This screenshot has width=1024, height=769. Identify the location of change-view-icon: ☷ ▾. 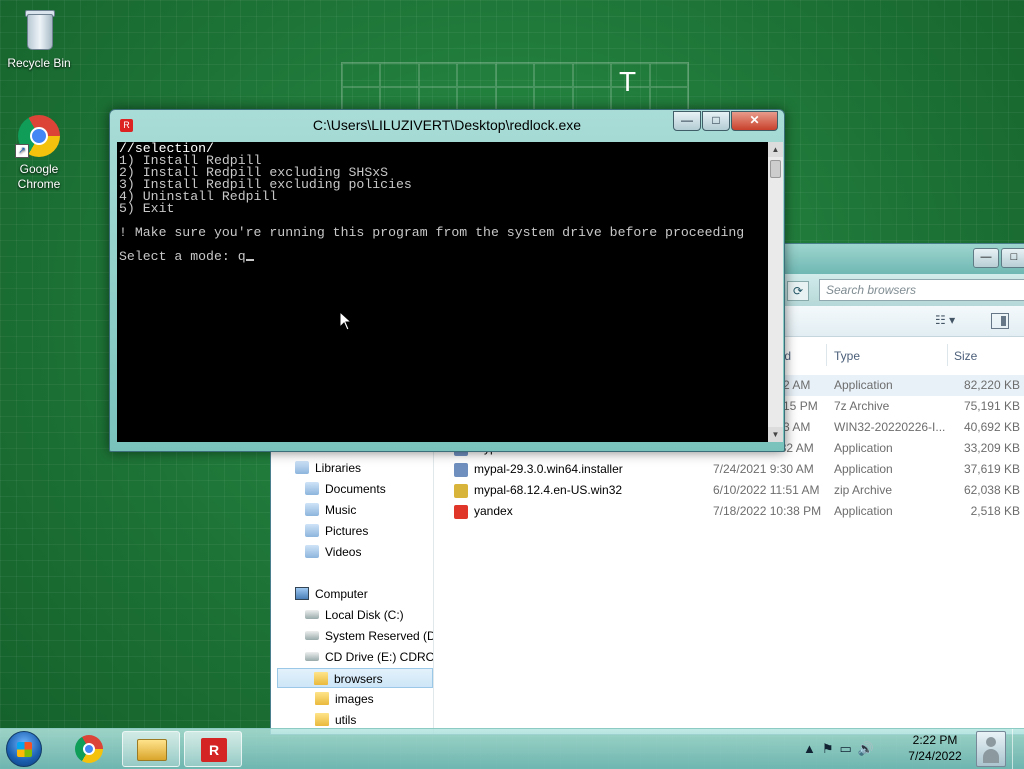
(953, 321).